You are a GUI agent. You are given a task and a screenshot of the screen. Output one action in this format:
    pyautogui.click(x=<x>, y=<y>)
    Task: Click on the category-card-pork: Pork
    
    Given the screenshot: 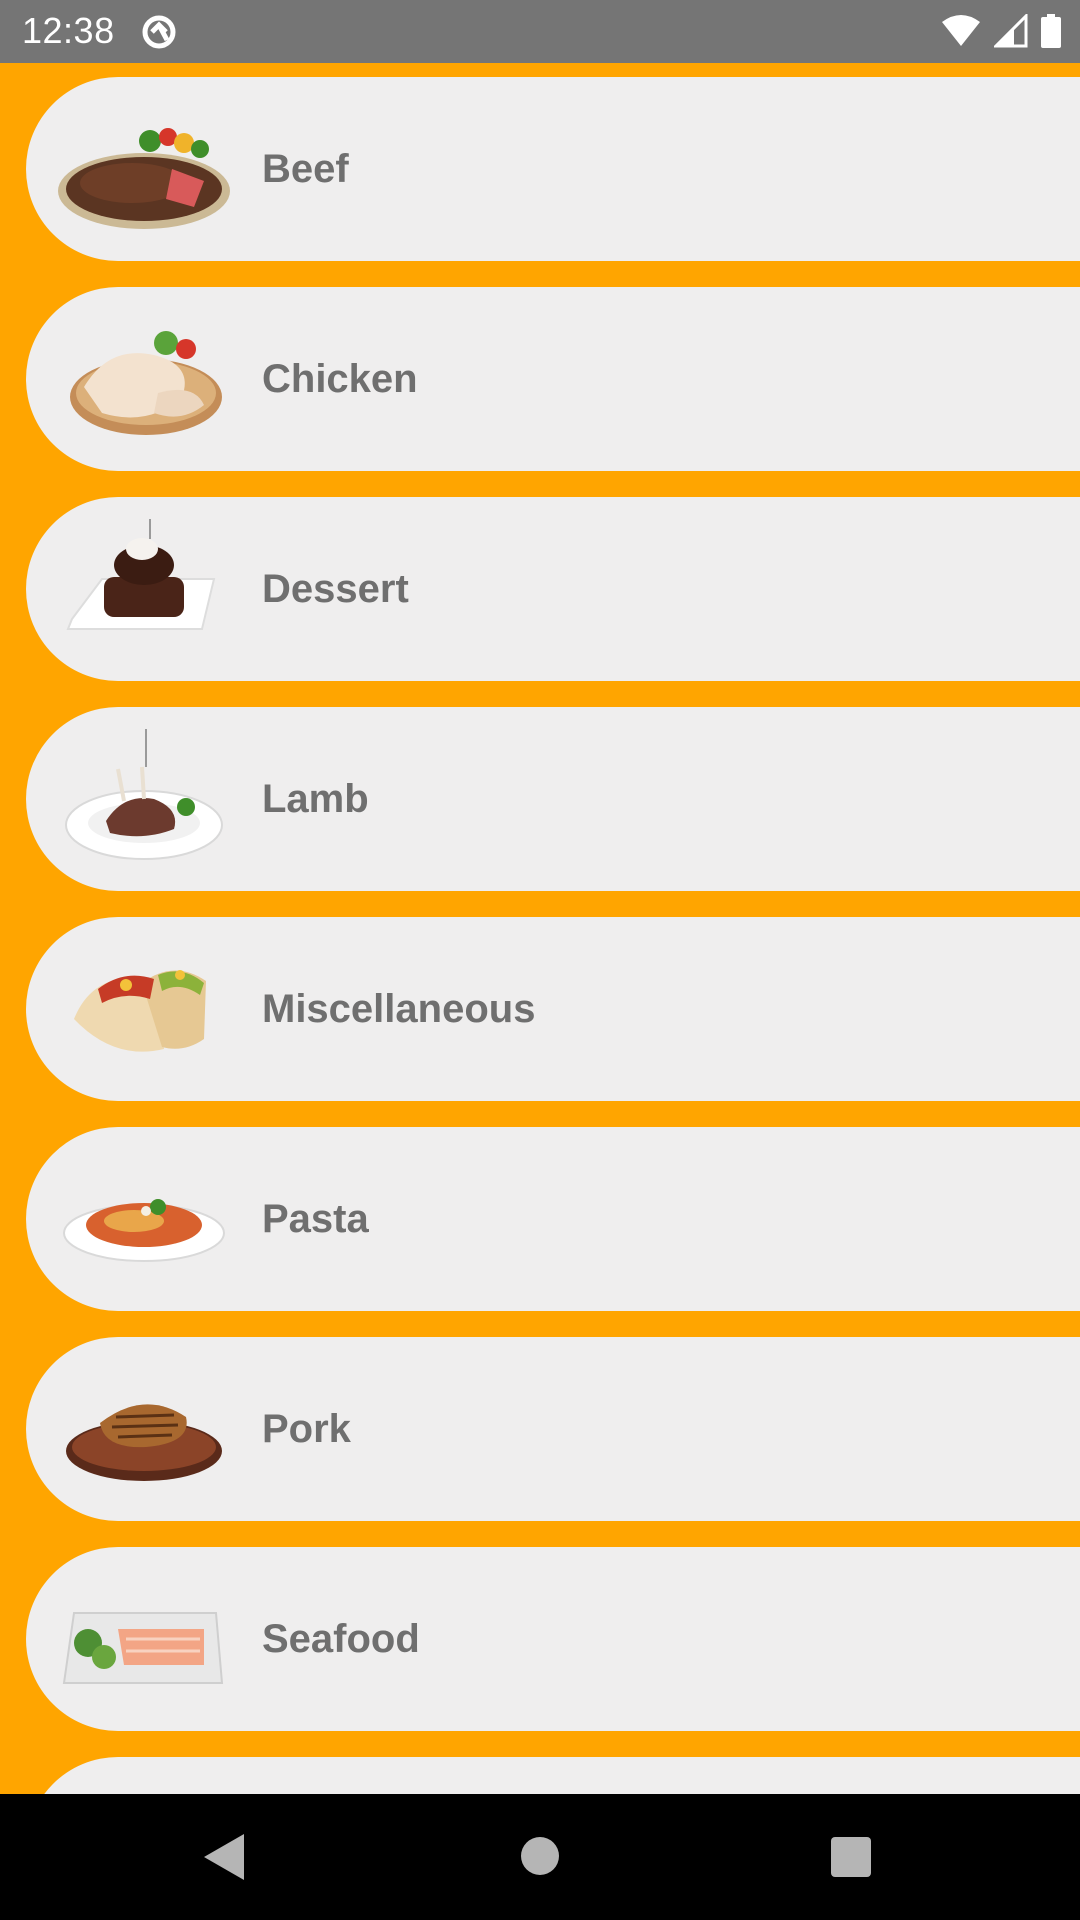 What is the action you would take?
    pyautogui.click(x=553, y=1429)
    